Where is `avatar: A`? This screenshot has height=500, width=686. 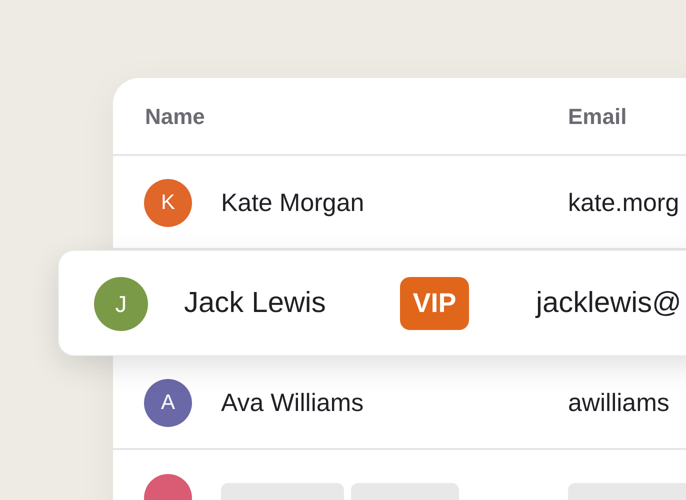
avatar: A is located at coordinates (168, 403).